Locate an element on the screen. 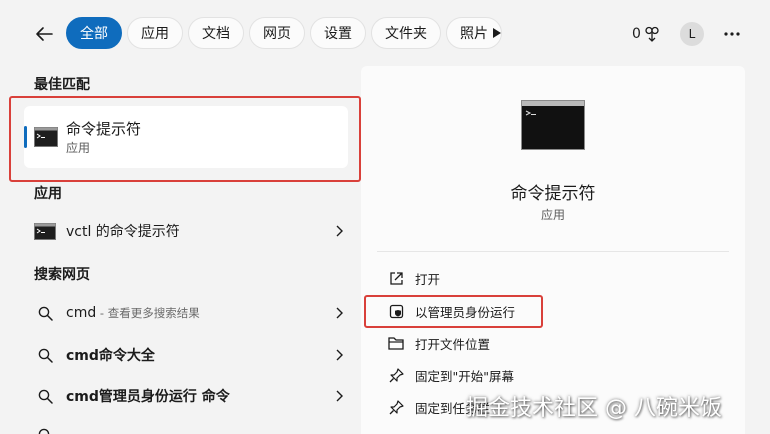 The height and width of the screenshot is (434, 770). play-icon is located at coordinates (497, 33).